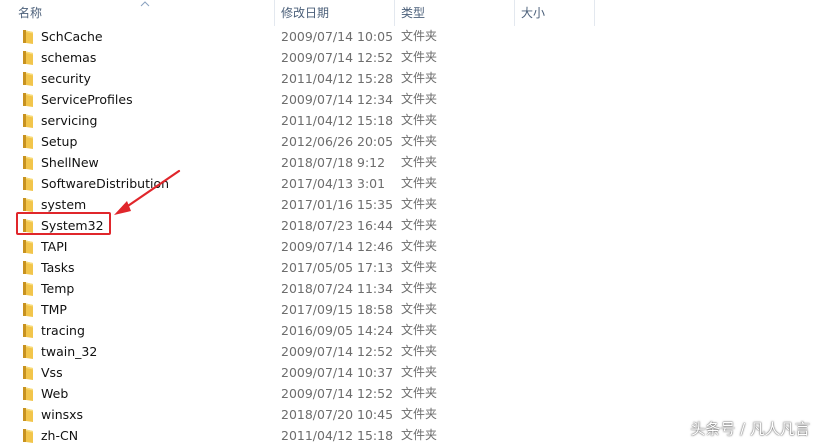 This screenshot has width=822, height=447. Describe the element at coordinates (147, 192) in the screenshot. I see `red-arrow-icon` at that location.